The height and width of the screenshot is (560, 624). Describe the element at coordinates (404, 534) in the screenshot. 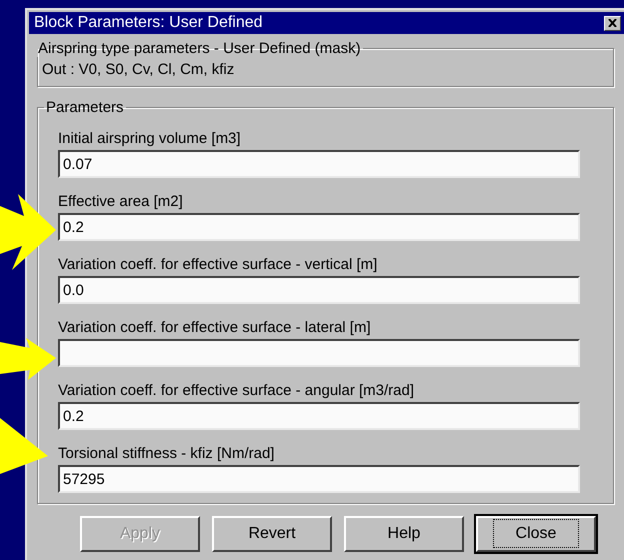

I see `dialog-button: Help` at that location.